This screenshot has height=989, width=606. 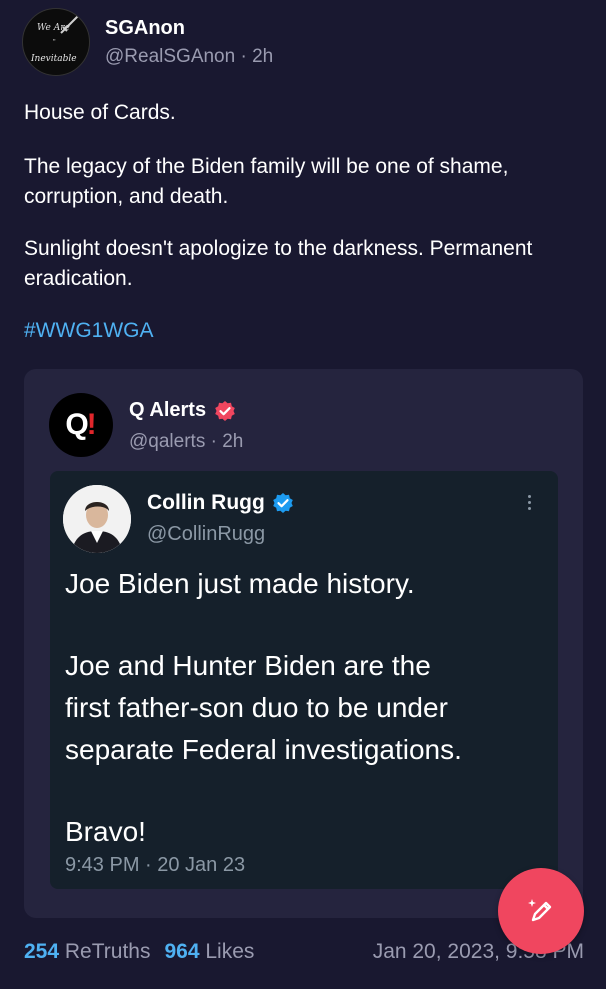 What do you see at coordinates (91, 424) in the screenshot?
I see `qalerts-logo-bang: !` at bounding box center [91, 424].